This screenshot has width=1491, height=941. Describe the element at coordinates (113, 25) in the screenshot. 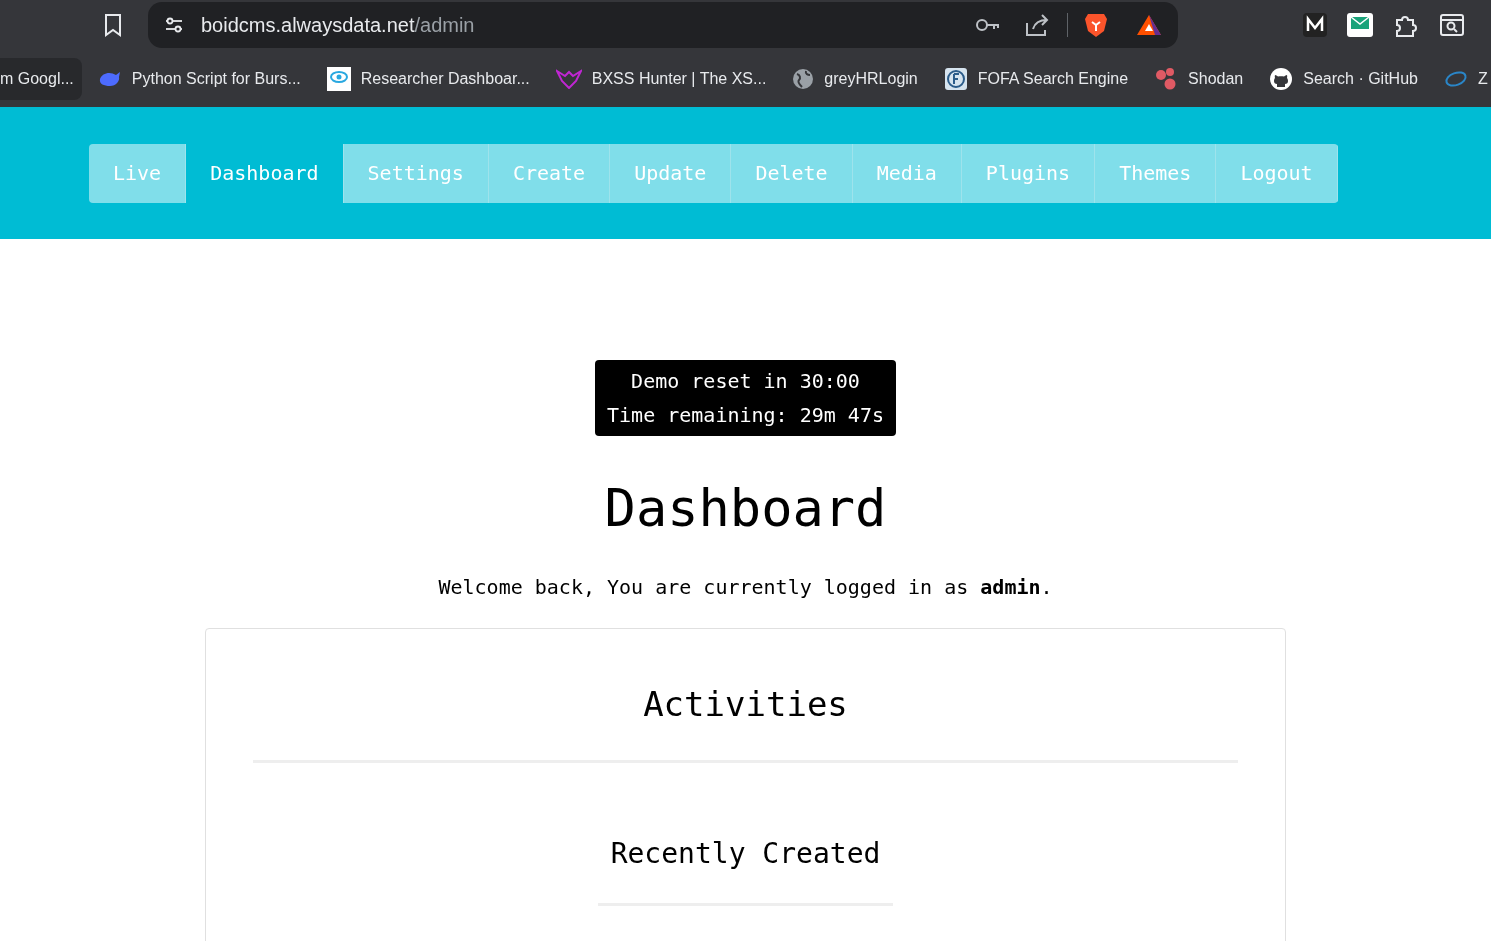

I see `bookmark-icon` at that location.